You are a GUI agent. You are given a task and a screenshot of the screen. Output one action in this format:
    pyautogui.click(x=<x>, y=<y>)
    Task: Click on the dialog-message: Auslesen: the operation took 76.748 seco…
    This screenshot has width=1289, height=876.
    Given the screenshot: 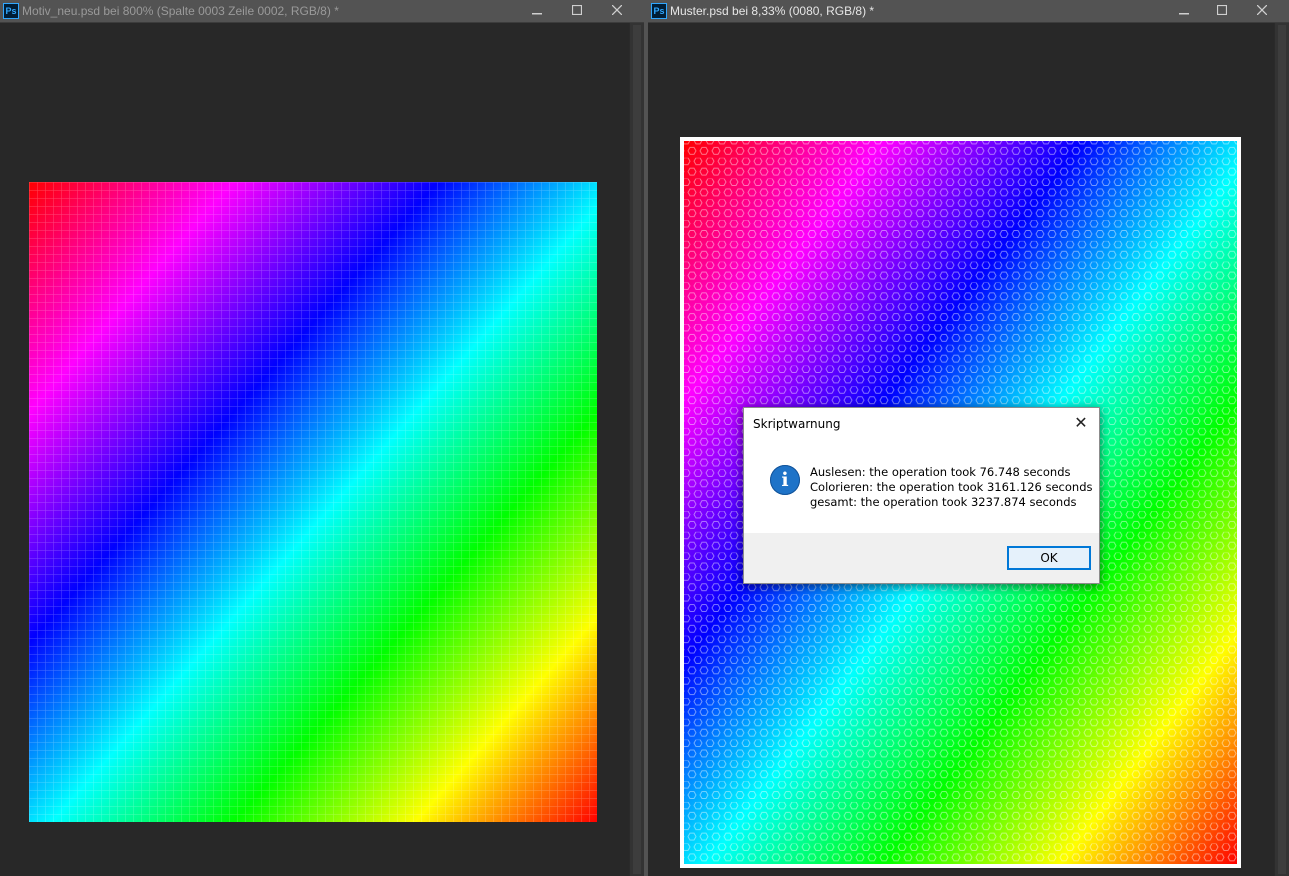 What is the action you would take?
    pyautogui.click(x=951, y=487)
    